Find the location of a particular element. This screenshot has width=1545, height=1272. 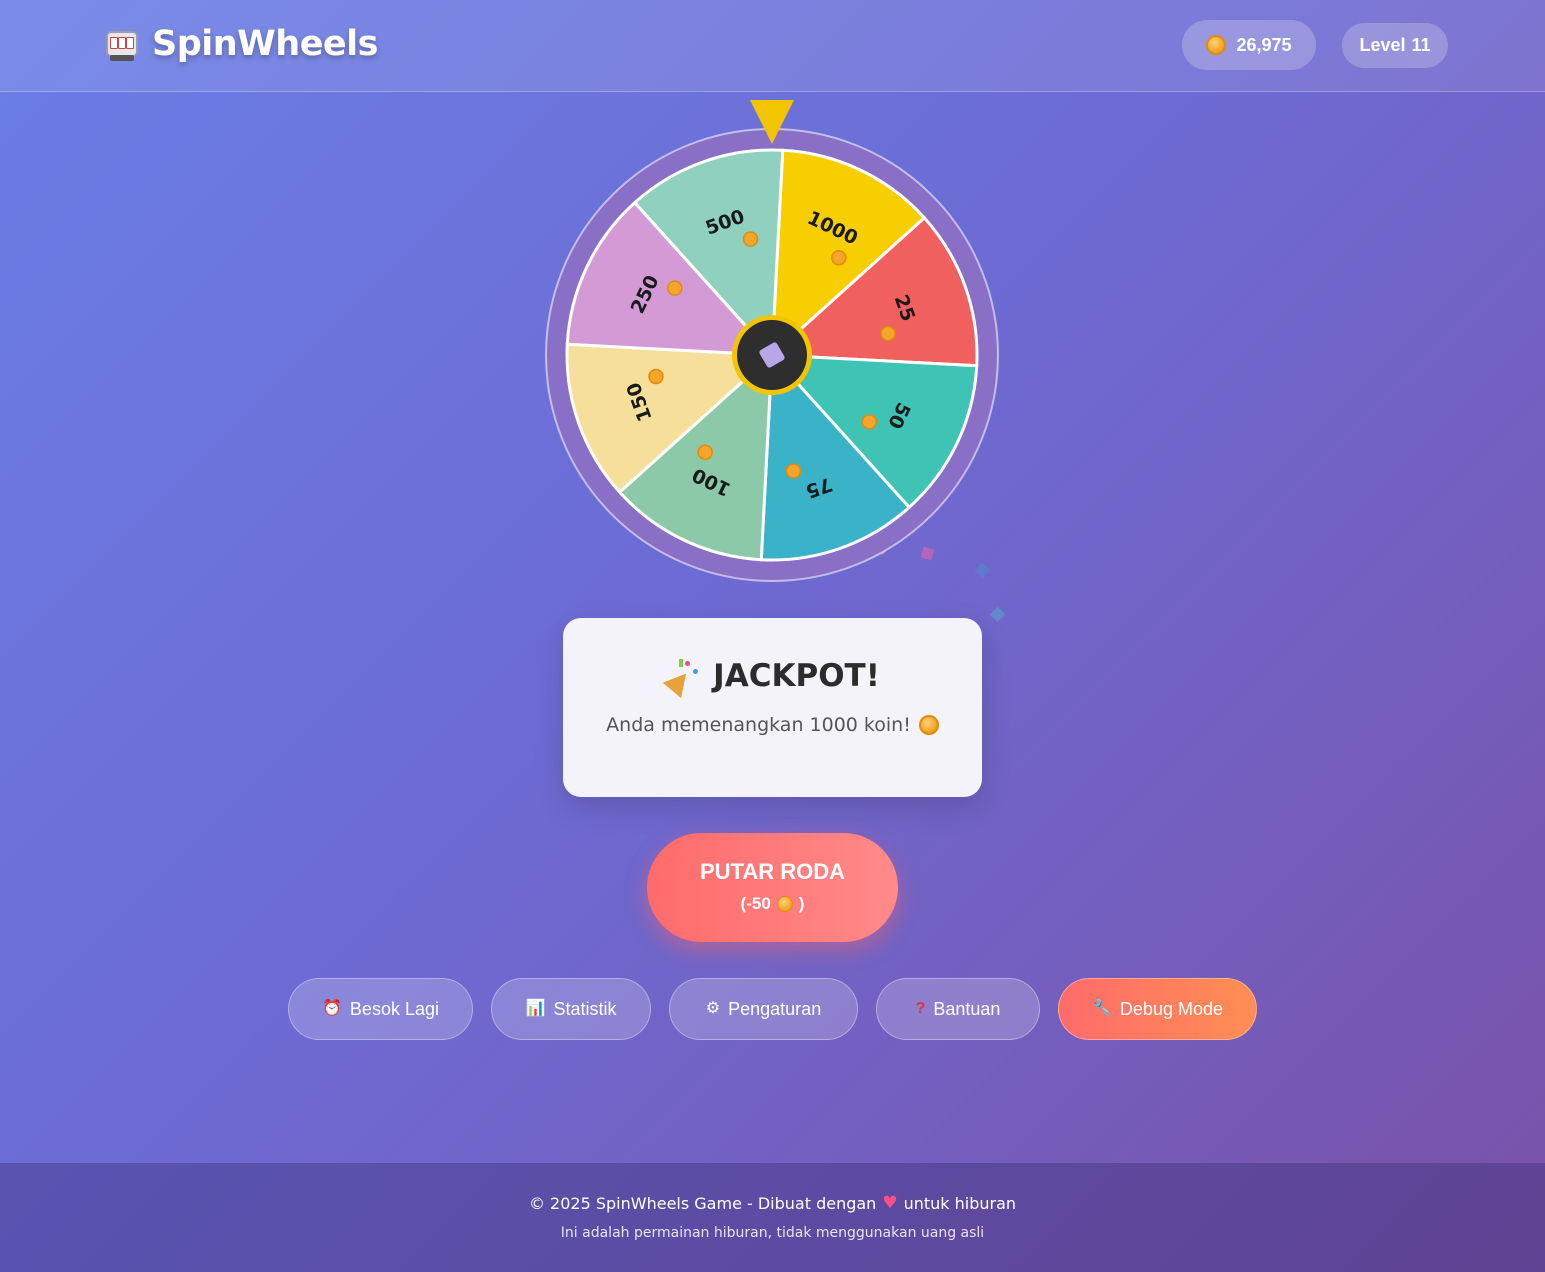

question-mark-icon: ? is located at coordinates (920, 1008).